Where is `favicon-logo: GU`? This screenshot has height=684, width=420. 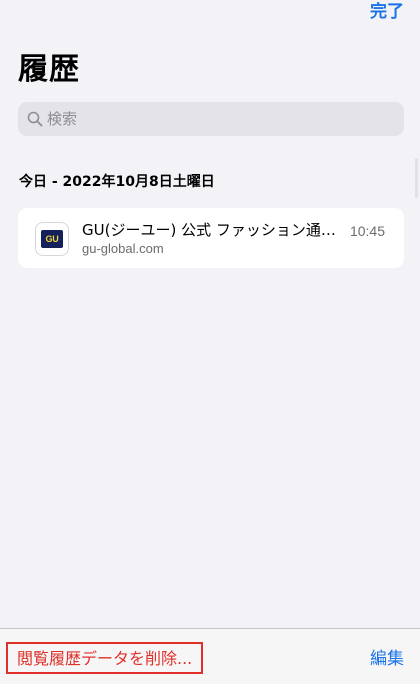 favicon-logo: GU is located at coordinates (52, 239).